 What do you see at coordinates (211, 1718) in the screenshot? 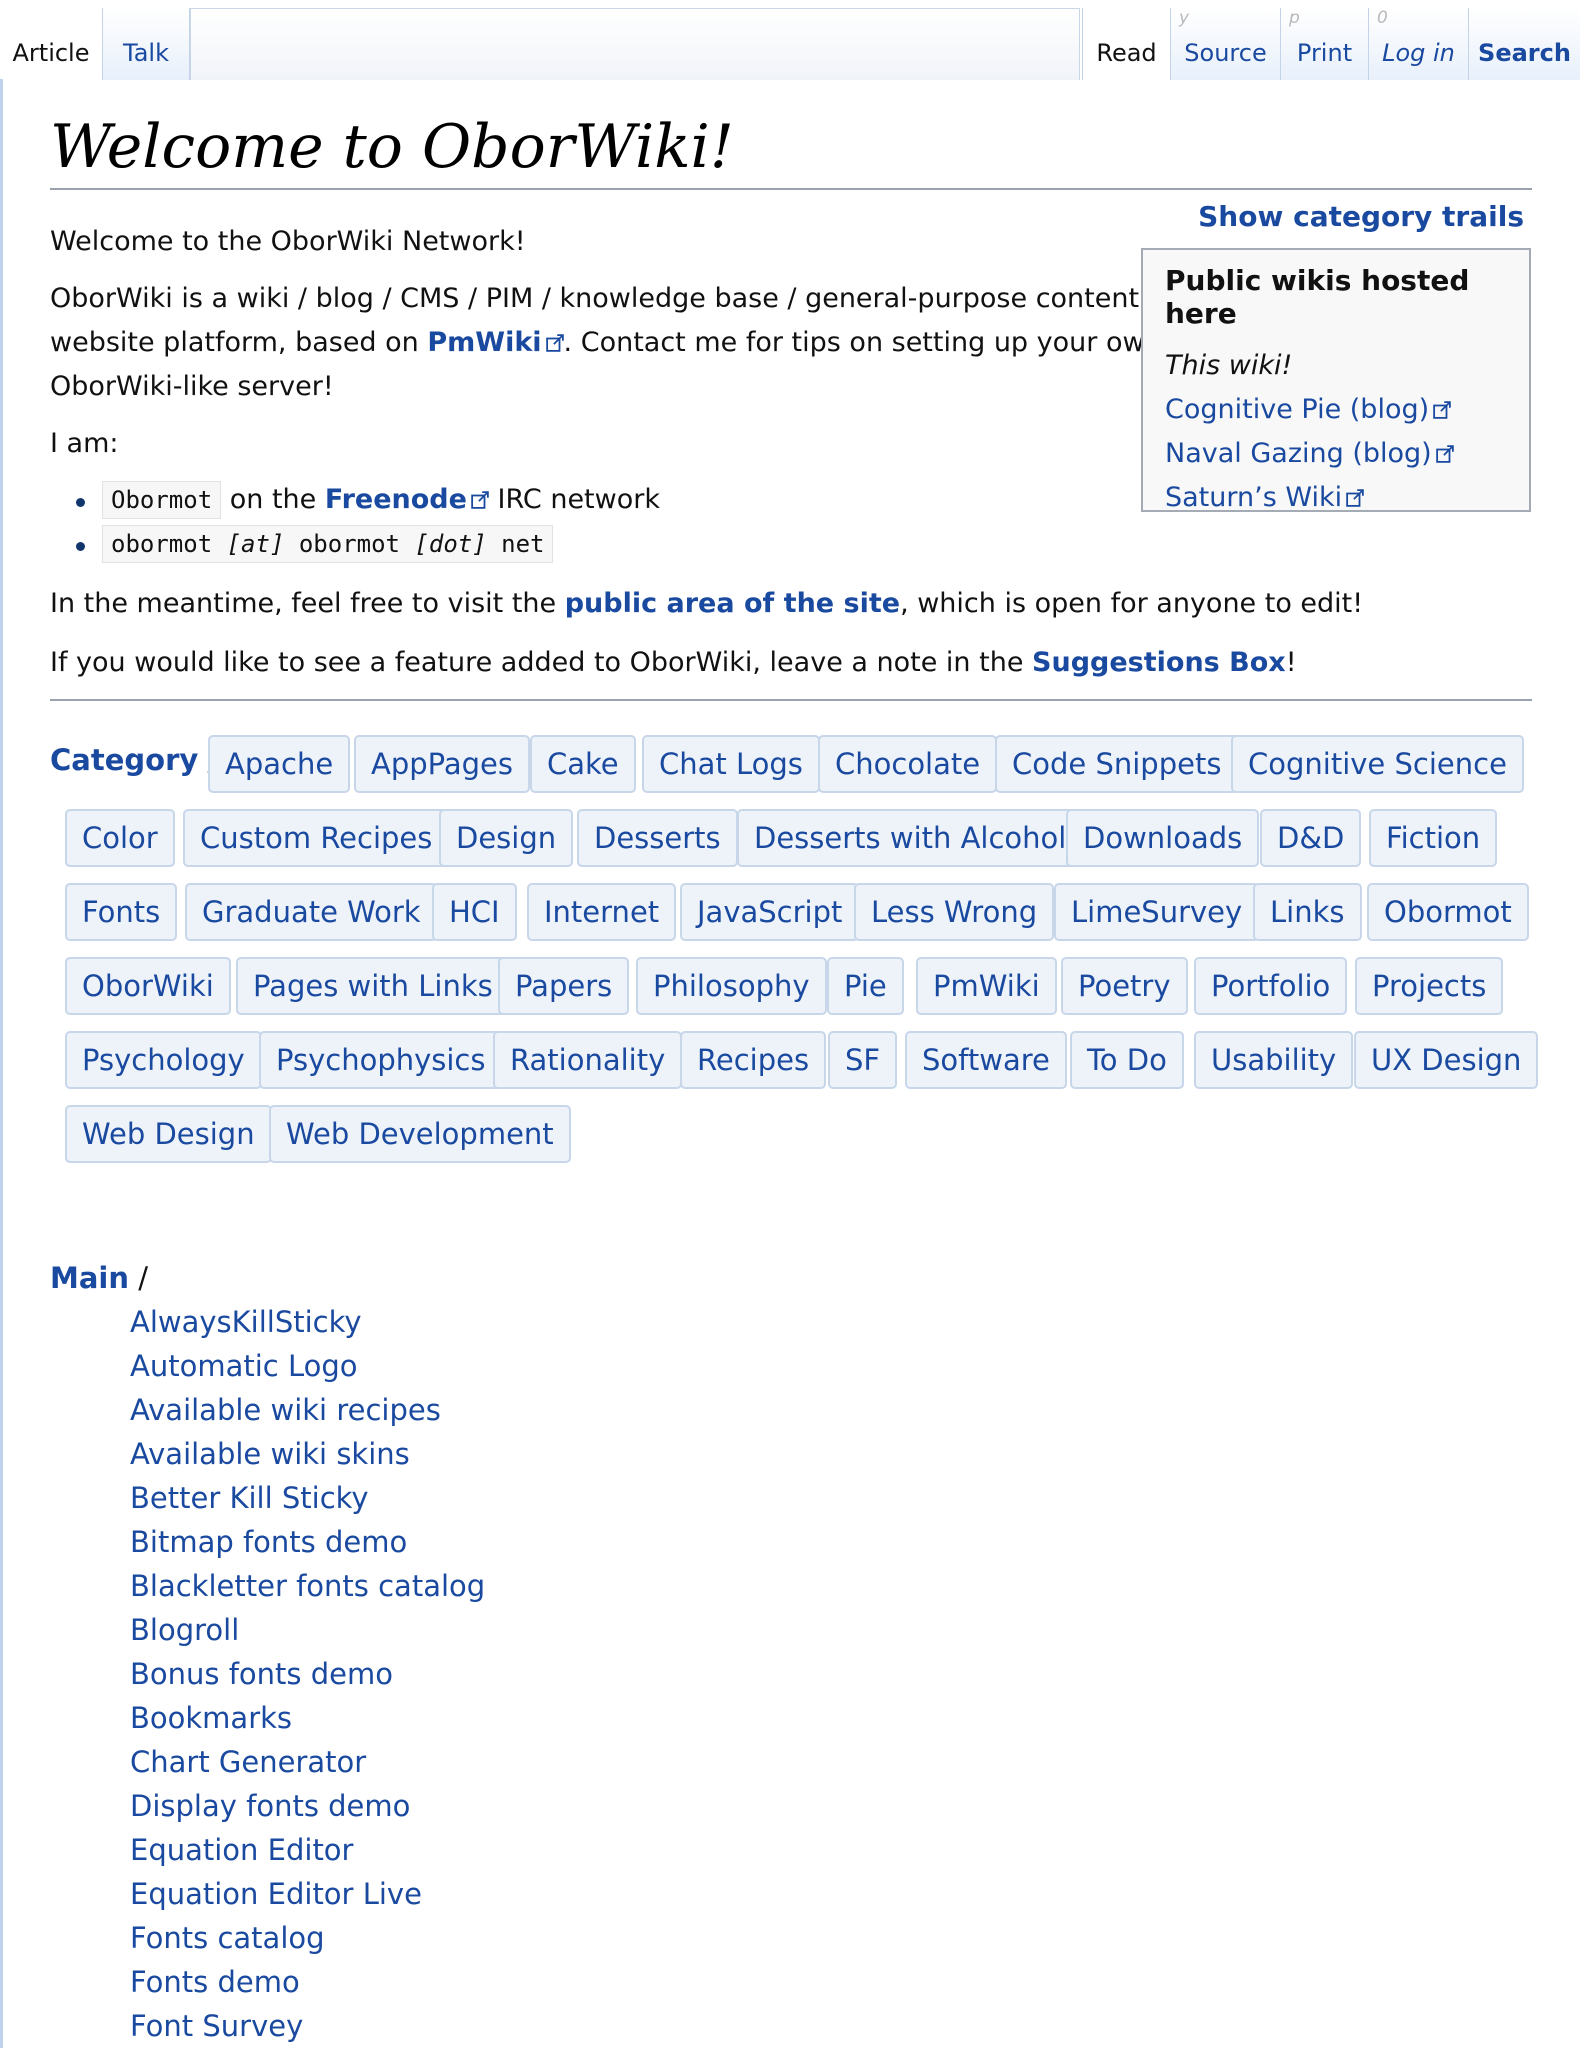
I see `page-link: Bookmarks` at bounding box center [211, 1718].